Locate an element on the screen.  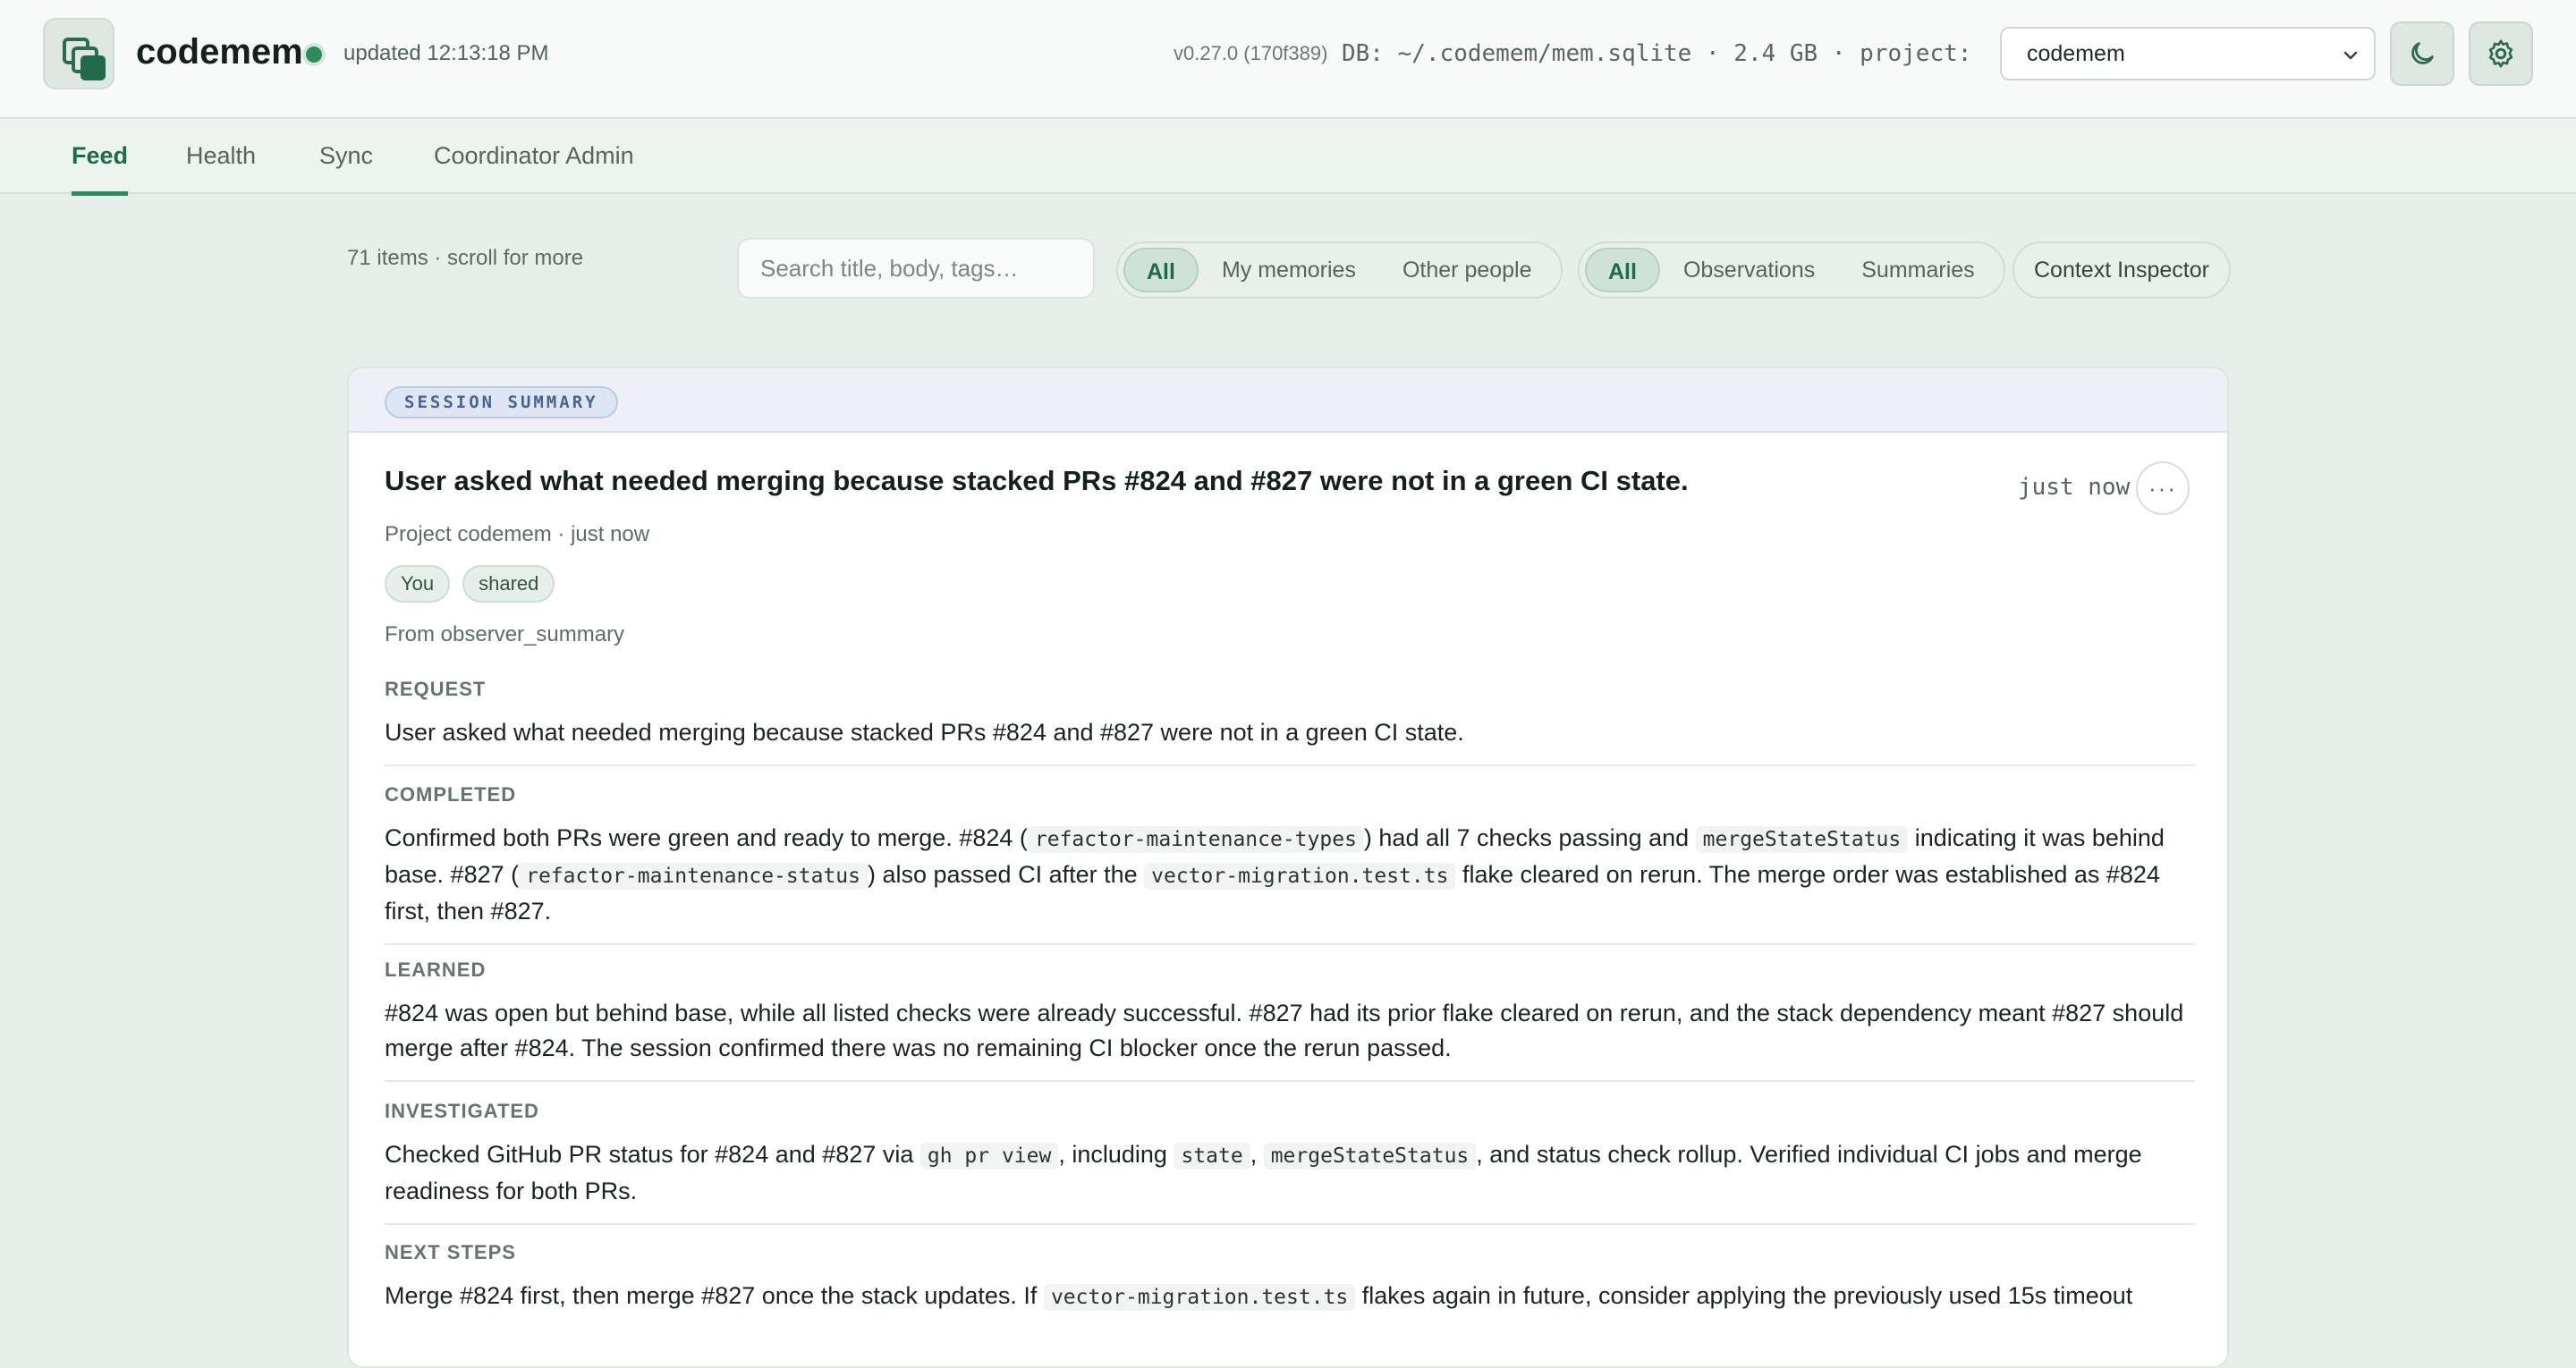
section-label: COMPLETED is located at coordinates (451, 794).